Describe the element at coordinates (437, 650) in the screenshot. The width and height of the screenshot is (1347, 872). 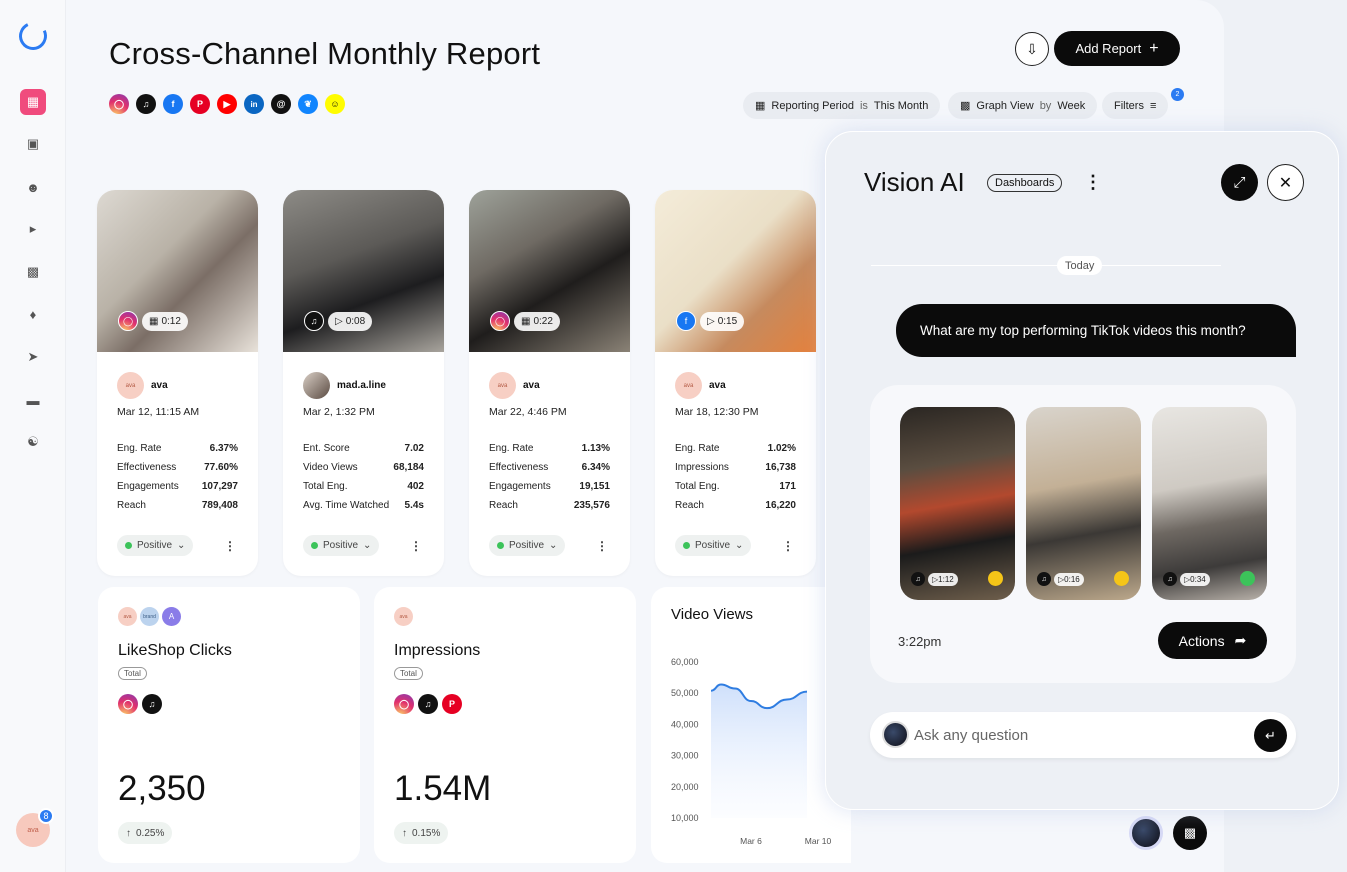
I see `stat-title: Impressions` at that location.